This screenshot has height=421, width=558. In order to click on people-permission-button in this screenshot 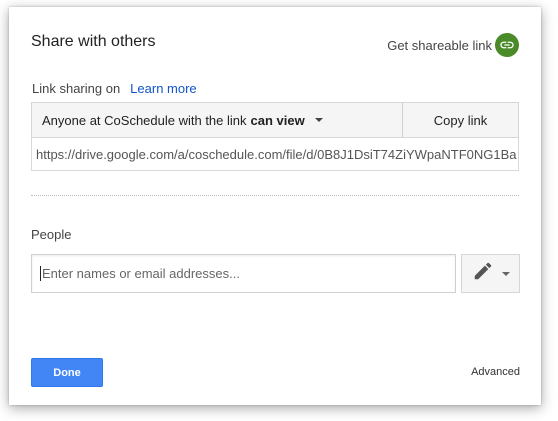, I will do `click(490, 273)`.